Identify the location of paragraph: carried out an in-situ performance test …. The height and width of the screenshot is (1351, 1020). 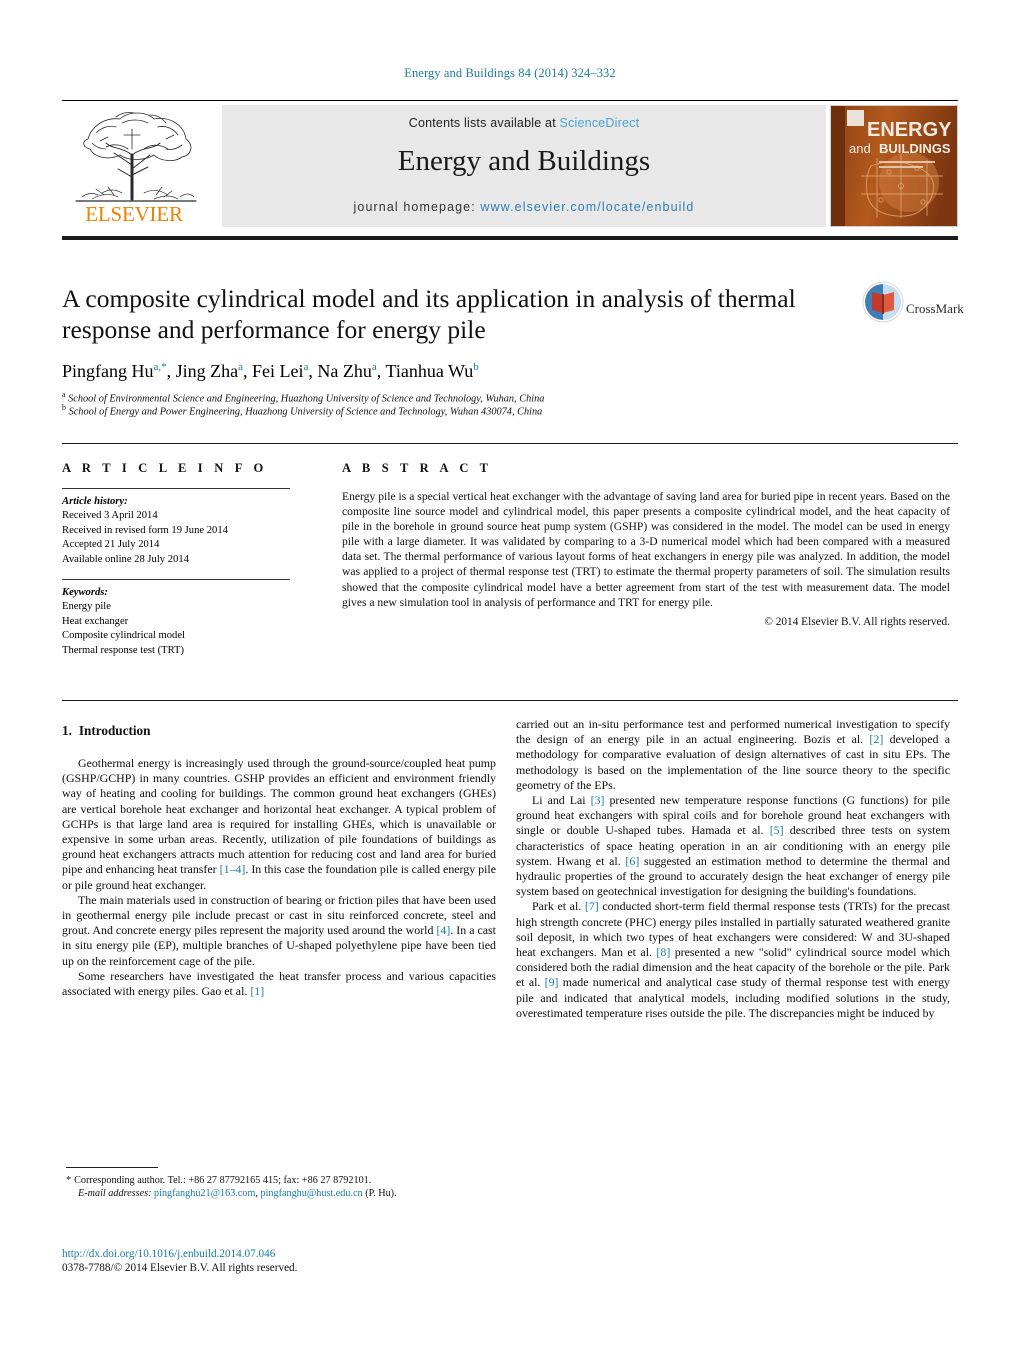
(733, 754).